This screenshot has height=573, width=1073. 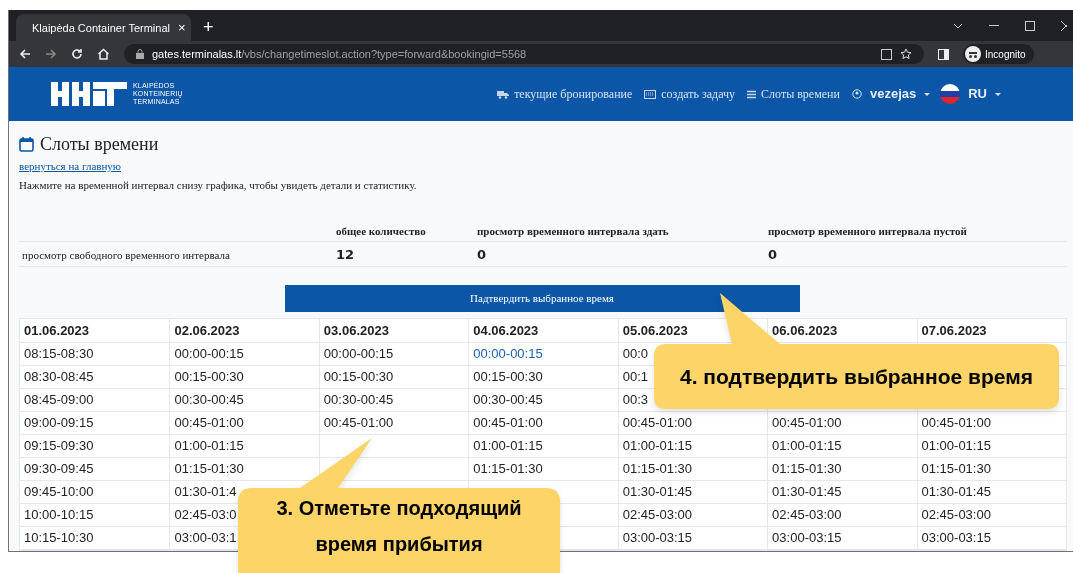 I want to click on time-slot: 08:30-08:45, so click(x=59, y=377).